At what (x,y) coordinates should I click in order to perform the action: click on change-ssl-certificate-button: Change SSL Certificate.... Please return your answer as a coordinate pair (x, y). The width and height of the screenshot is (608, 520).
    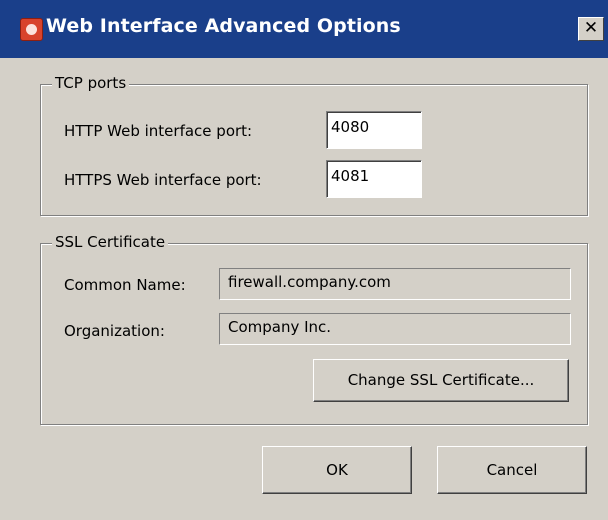
    Looking at the image, I should click on (441, 380).